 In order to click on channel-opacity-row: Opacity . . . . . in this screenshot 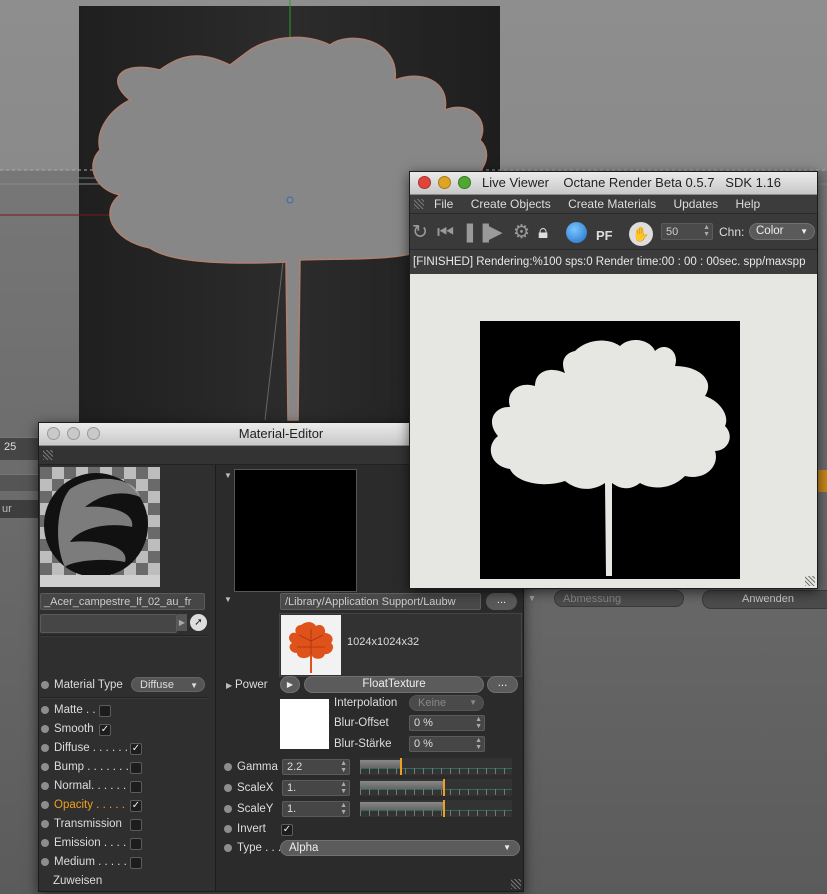, I will do `click(82, 805)`.